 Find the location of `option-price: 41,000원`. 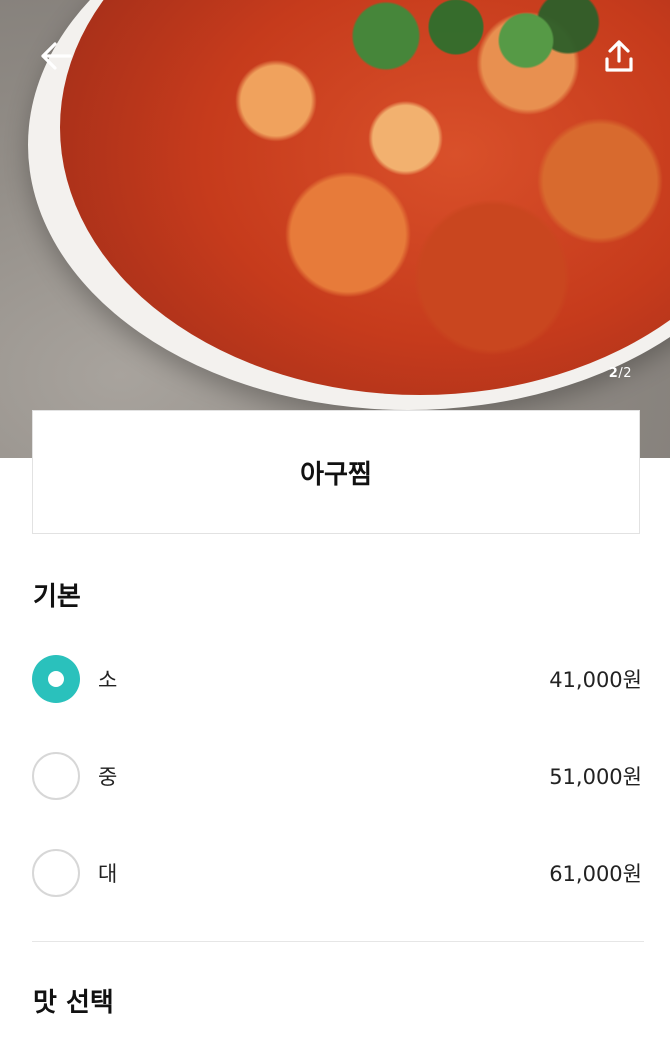

option-price: 41,000원 is located at coordinates (595, 680).